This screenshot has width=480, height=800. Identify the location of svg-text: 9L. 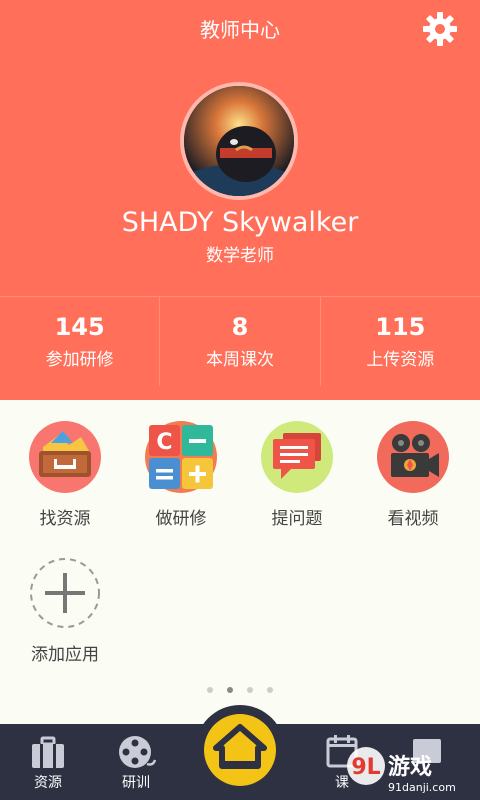
(365, 767).